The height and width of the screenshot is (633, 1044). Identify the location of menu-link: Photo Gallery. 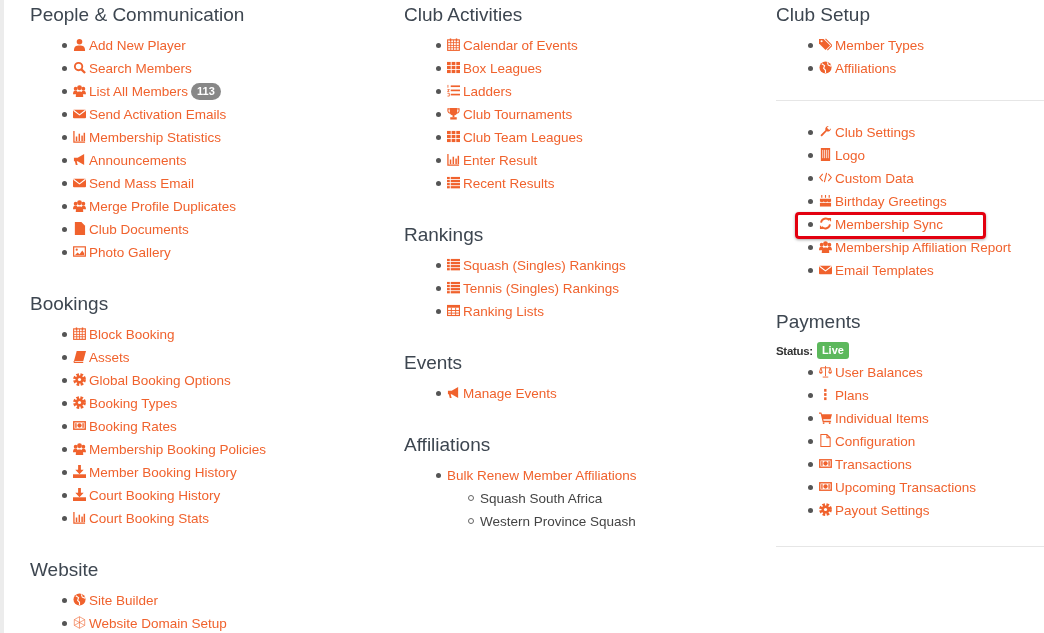
(122, 252).